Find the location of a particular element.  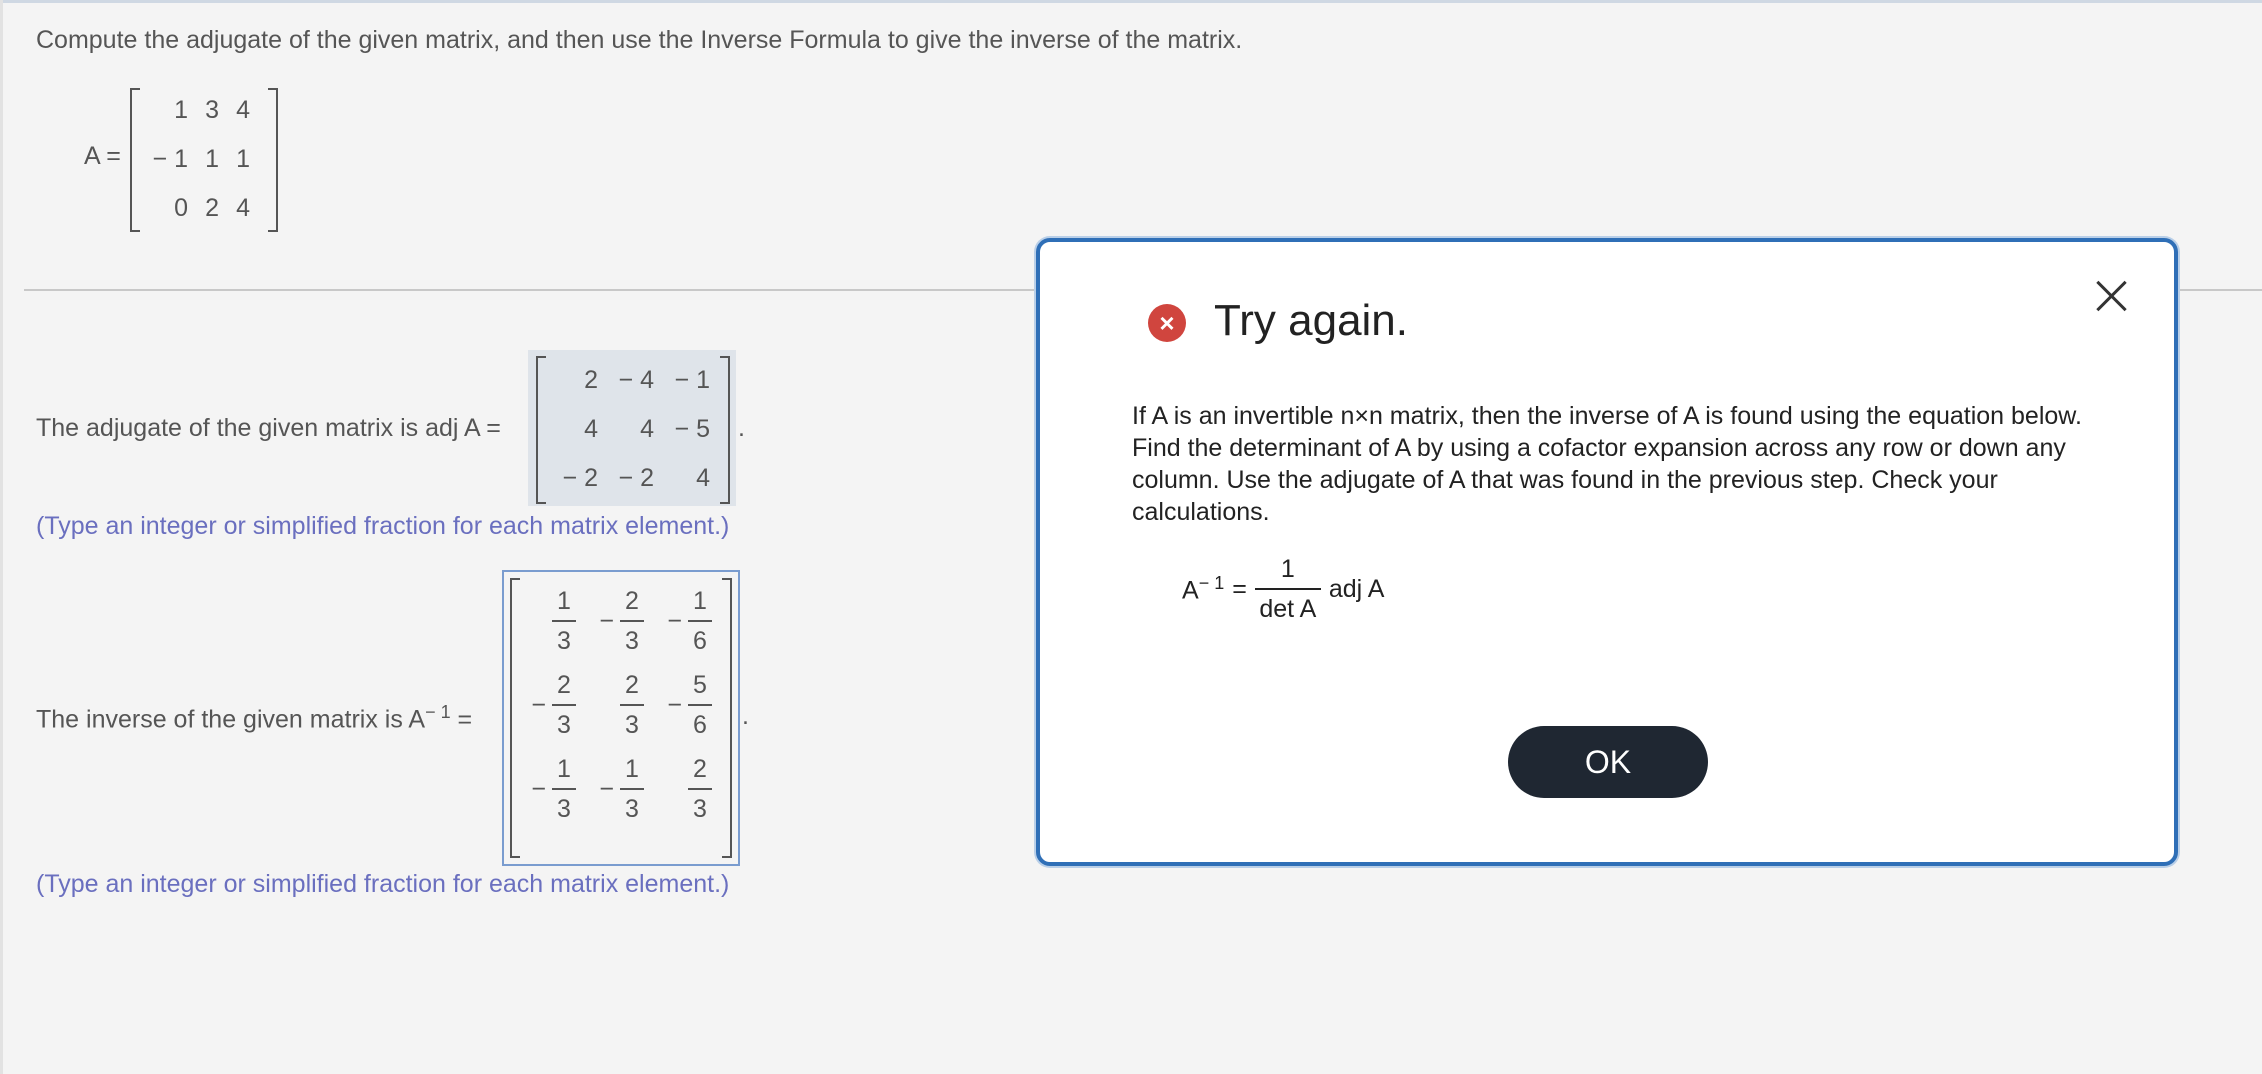

inverse-matrix: 1 3−2 3−1 6−2 3 2 3−5 6−1 3−1 3 2 3 is located at coordinates (621, 718).